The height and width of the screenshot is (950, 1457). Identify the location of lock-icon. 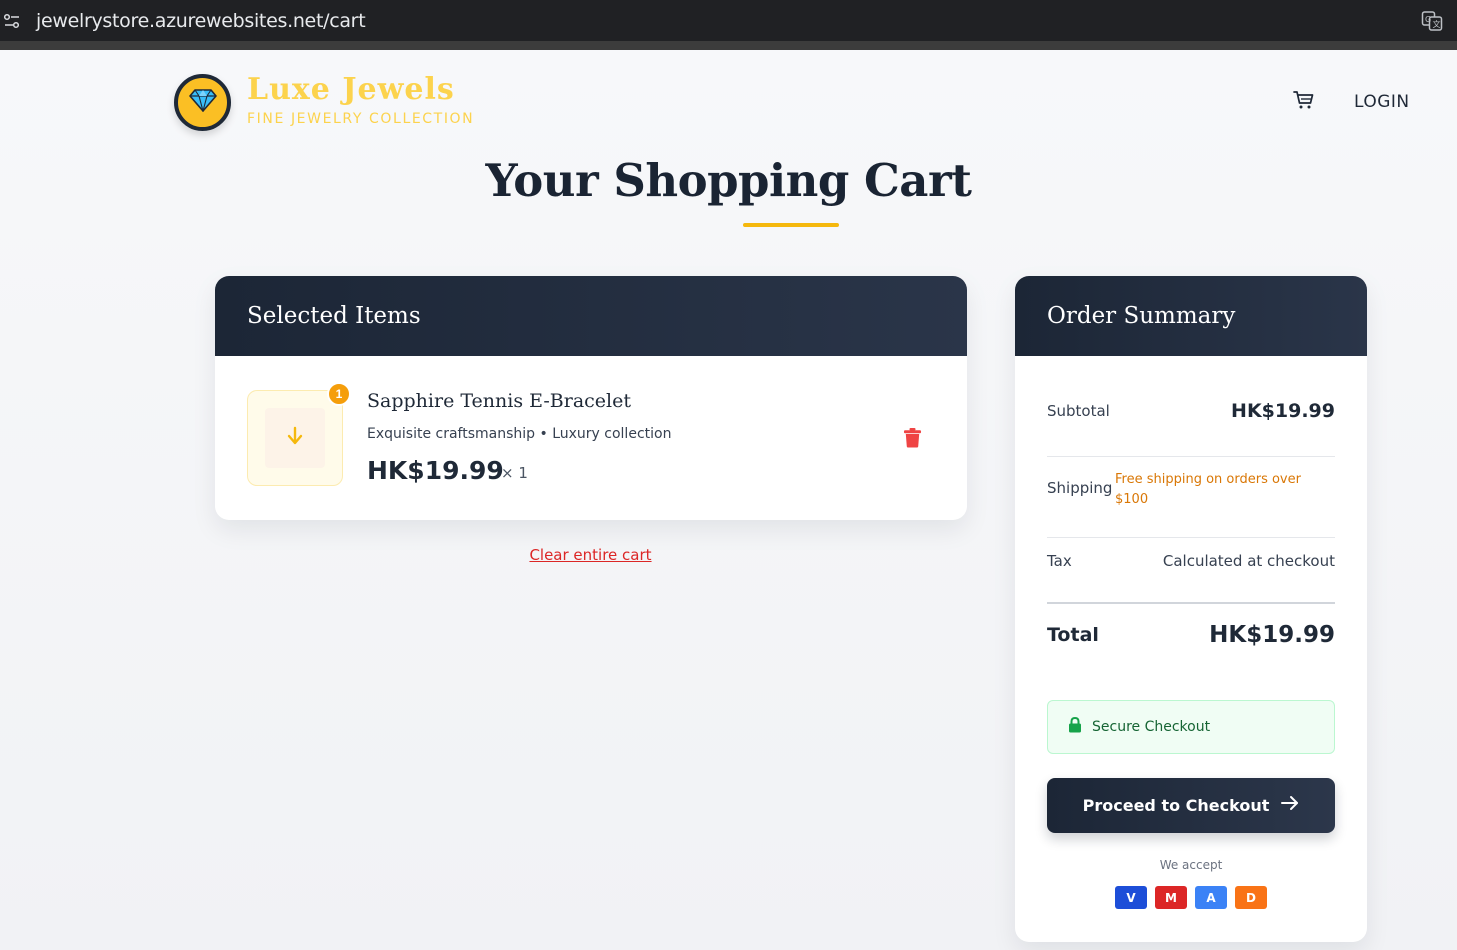
(1075, 727).